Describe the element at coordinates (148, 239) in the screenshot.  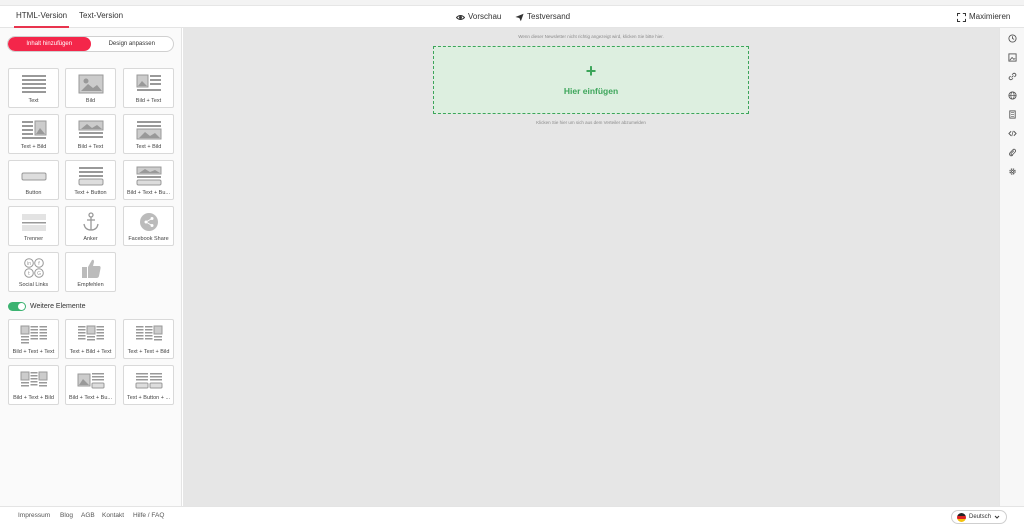
I see `block-label: Facebook Share` at that location.